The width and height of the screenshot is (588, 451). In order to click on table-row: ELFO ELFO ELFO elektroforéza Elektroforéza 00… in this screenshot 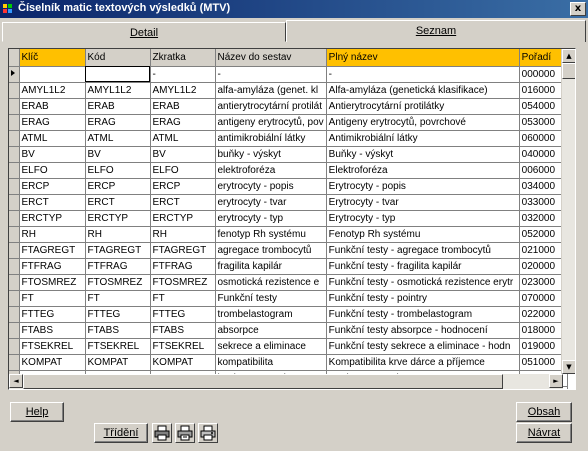, I will do `click(288, 170)`.